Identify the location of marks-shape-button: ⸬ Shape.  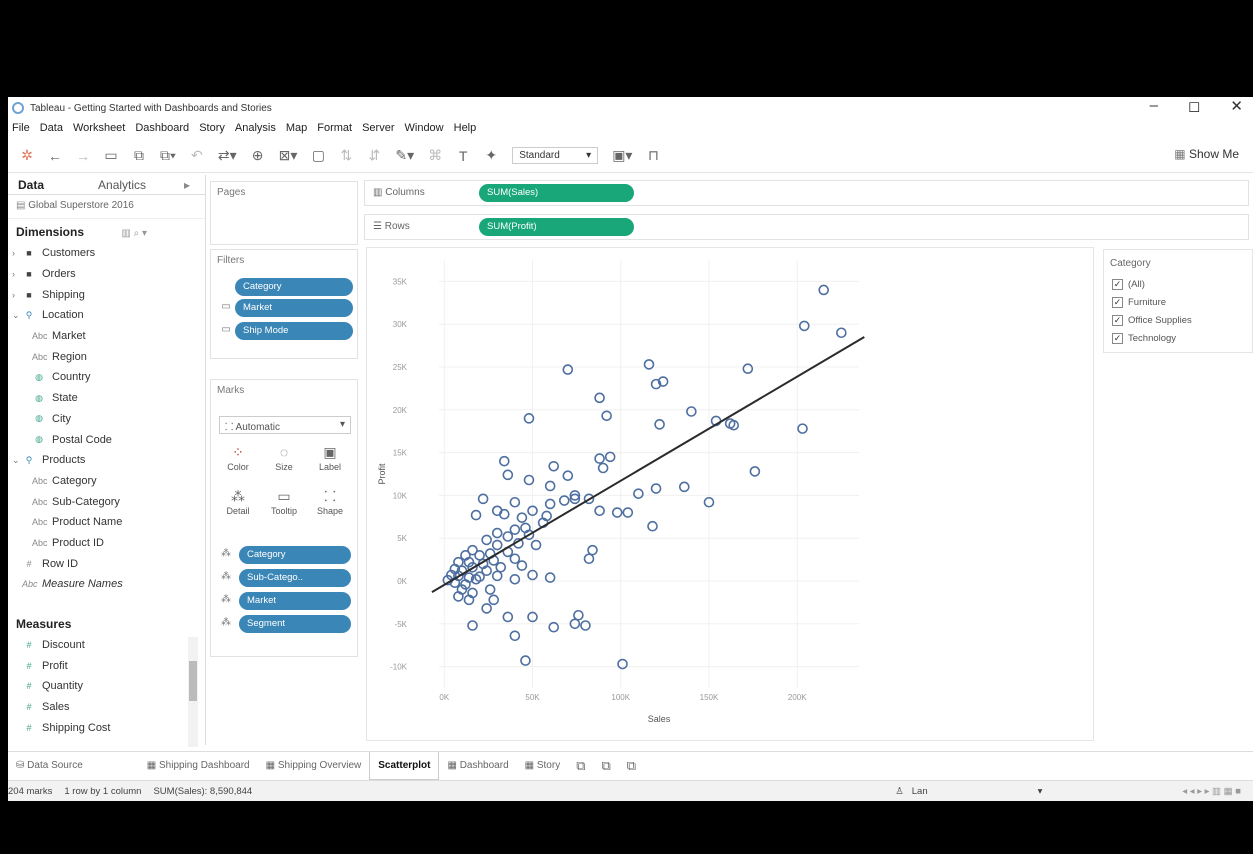
(330, 506).